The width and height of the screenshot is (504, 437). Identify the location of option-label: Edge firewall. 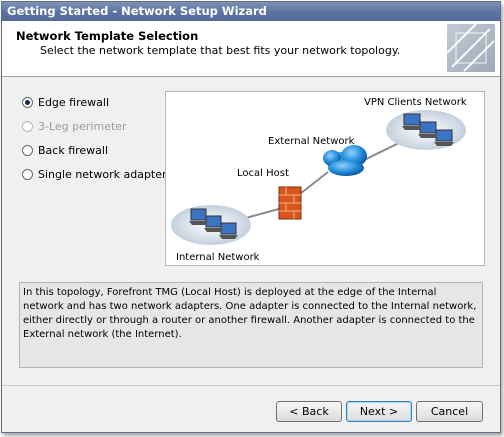
(74, 102).